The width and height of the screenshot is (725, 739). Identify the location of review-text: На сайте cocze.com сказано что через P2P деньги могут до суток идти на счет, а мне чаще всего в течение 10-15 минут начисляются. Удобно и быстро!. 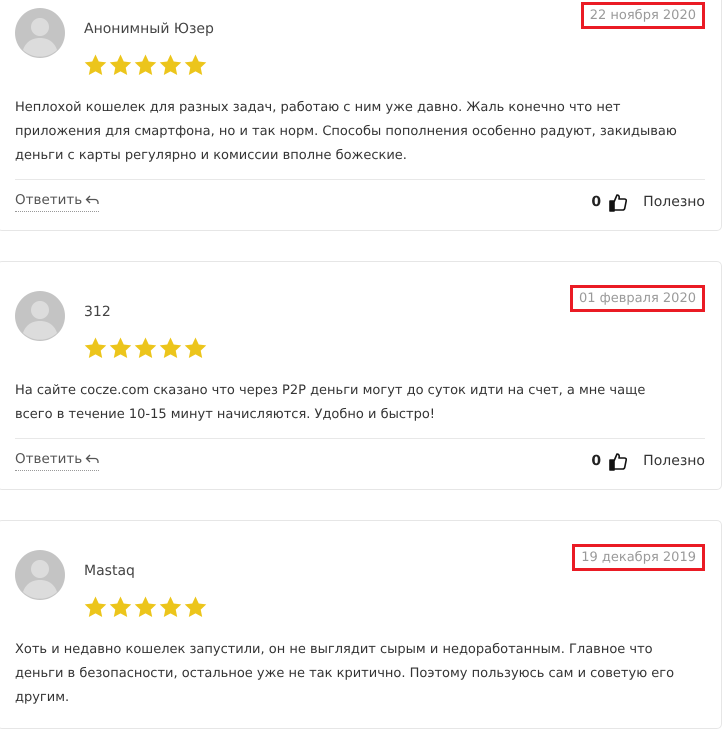
(330, 403).